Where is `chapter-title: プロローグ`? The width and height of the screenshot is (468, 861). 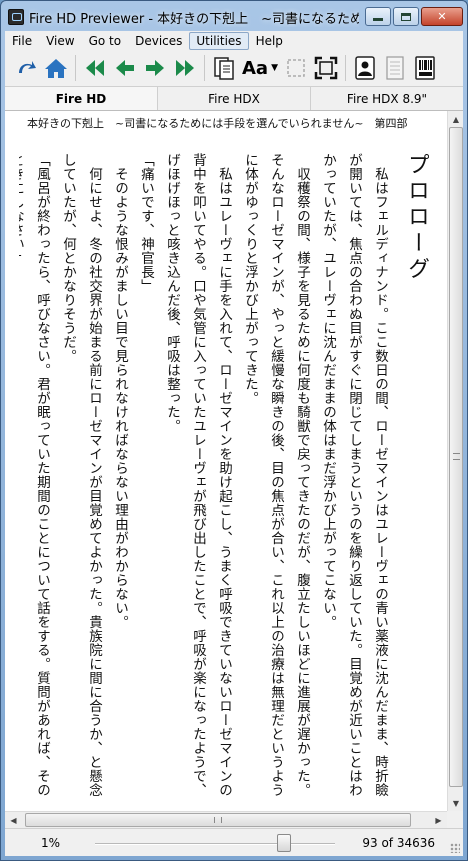 chapter-title: プロローグ is located at coordinates (416, 218).